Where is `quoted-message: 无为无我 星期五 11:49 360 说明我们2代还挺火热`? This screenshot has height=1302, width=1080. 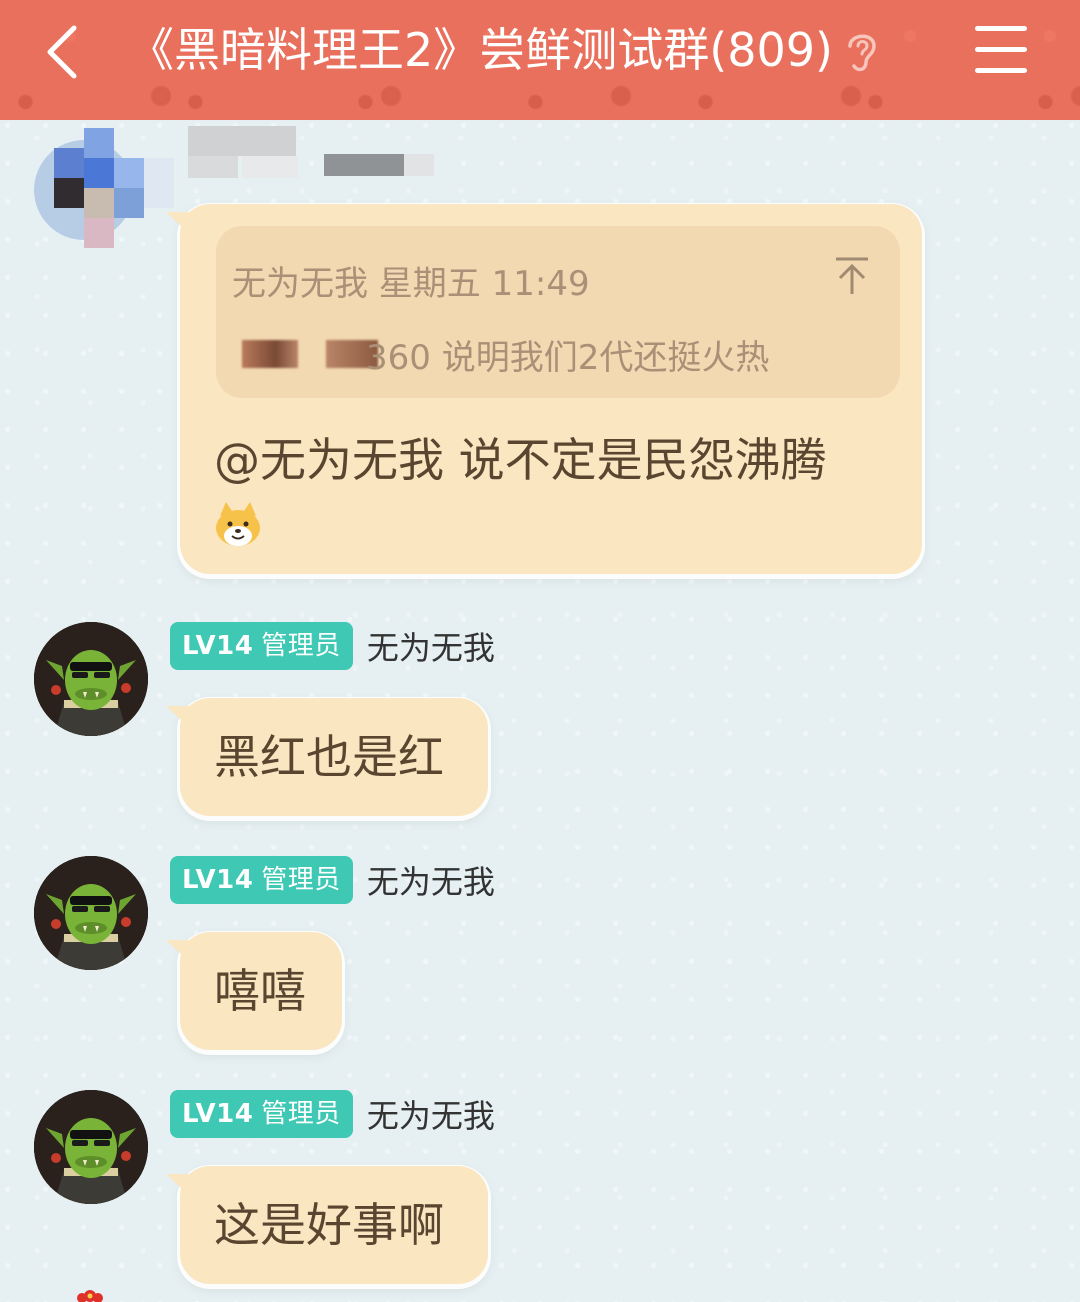
quoted-message: 无为无我 星期五 11:49 360 说明我们2代还挺火热 is located at coordinates (558, 312).